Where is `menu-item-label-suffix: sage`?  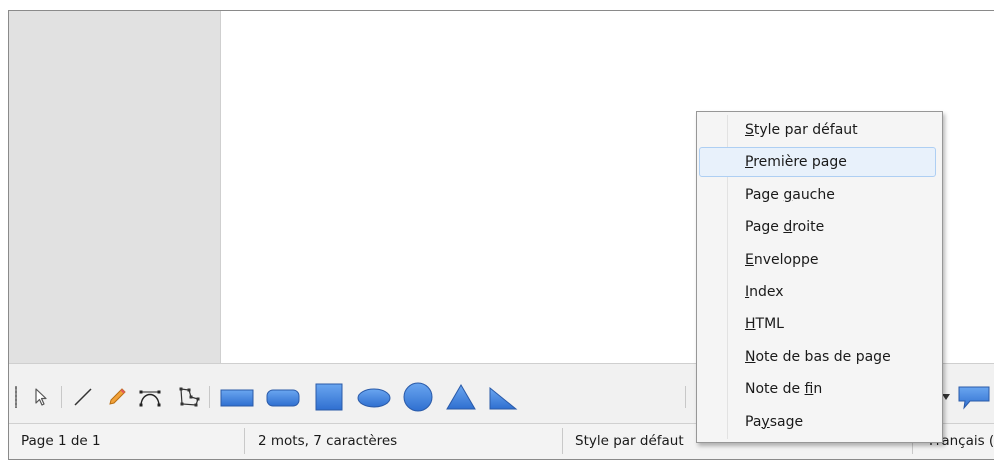
menu-item-label-suffix: sage is located at coordinates (786, 421).